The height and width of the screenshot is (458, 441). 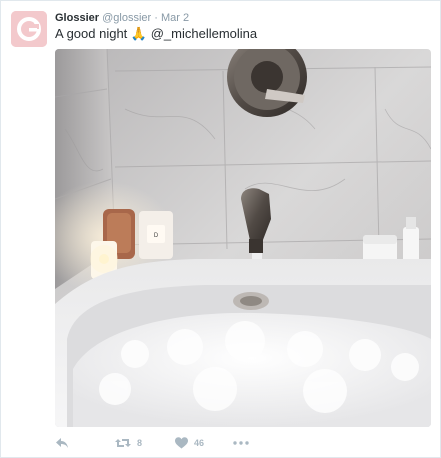 I want to click on praying-hands-emoji: 🙏, so click(x=139, y=33).